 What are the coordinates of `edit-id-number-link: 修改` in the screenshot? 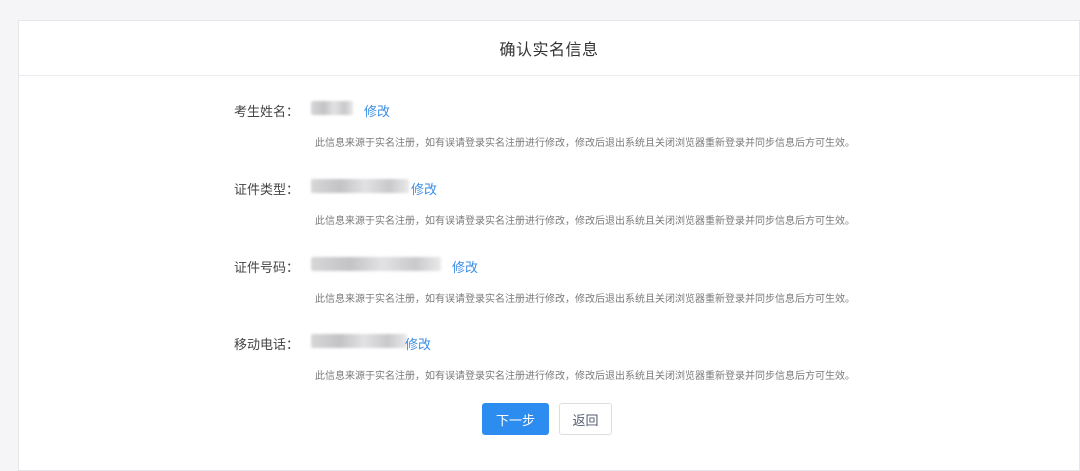 It's located at (465, 266).